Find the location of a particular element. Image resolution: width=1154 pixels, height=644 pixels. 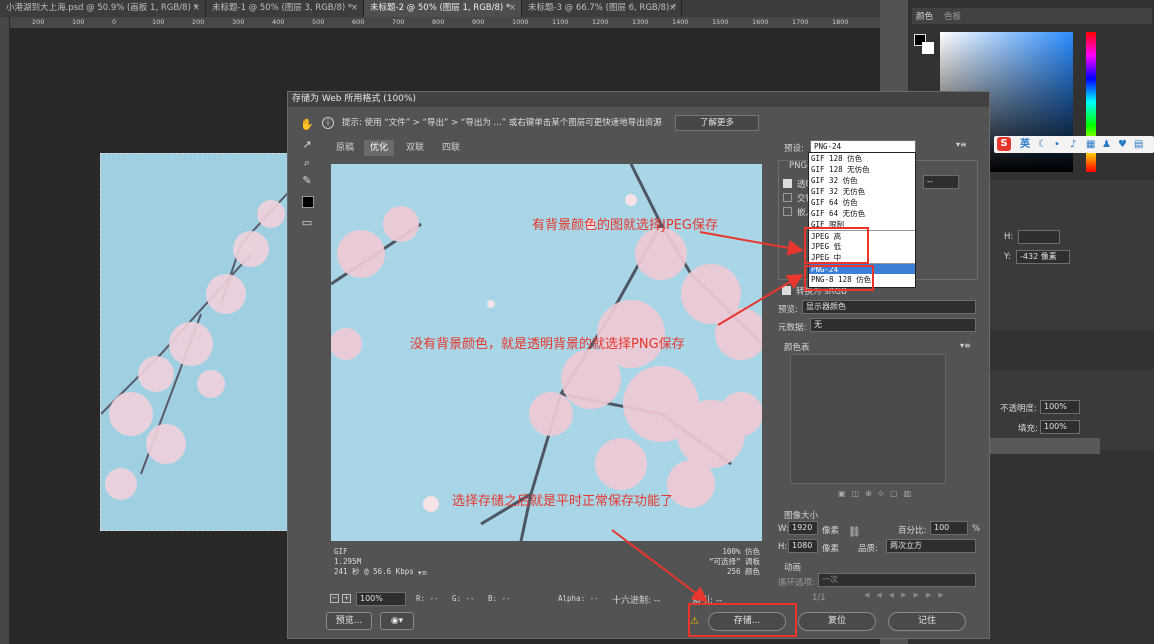

arrow-to-save is located at coordinates (660, 566).